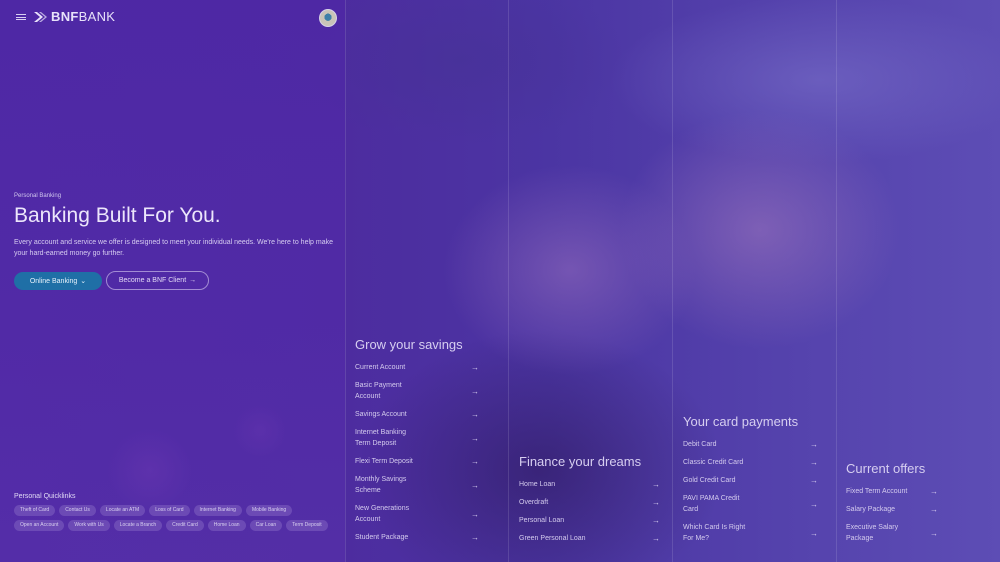 This screenshot has width=1000, height=562. I want to click on quicklink-chip: Locate an ATM, so click(122, 510).